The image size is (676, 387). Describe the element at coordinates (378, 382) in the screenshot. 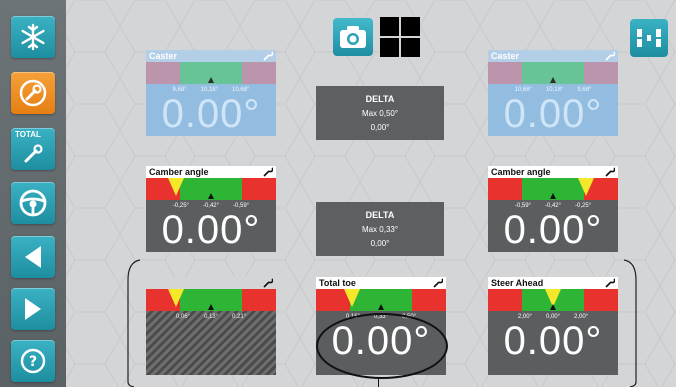

I see `highlight-pointer` at that location.